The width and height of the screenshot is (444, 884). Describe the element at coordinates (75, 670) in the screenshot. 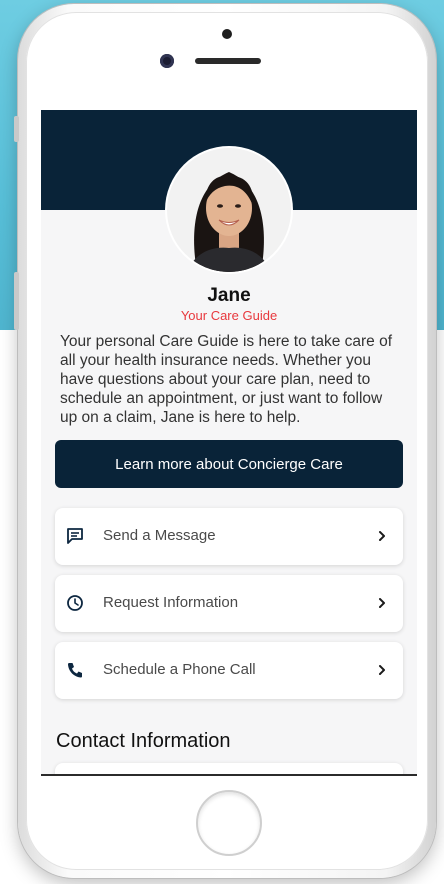

I see `phone-icon` at that location.